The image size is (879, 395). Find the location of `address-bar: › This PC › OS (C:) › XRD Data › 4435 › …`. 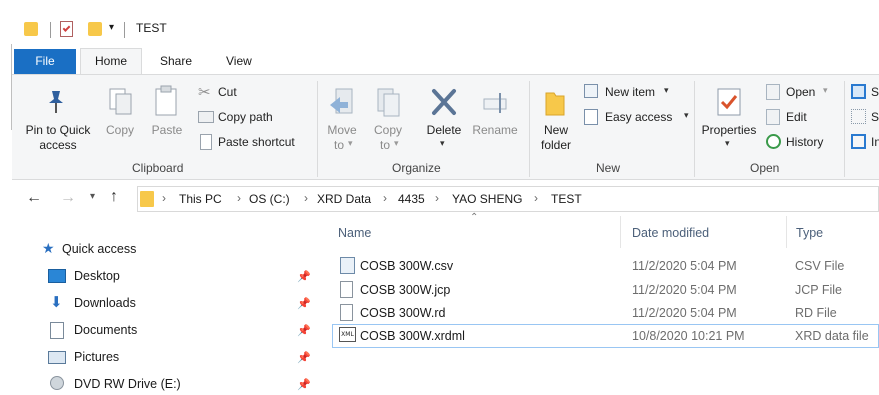

address-bar: › This PC › OS (C:) › XRD Data › 4435 › … is located at coordinates (508, 199).